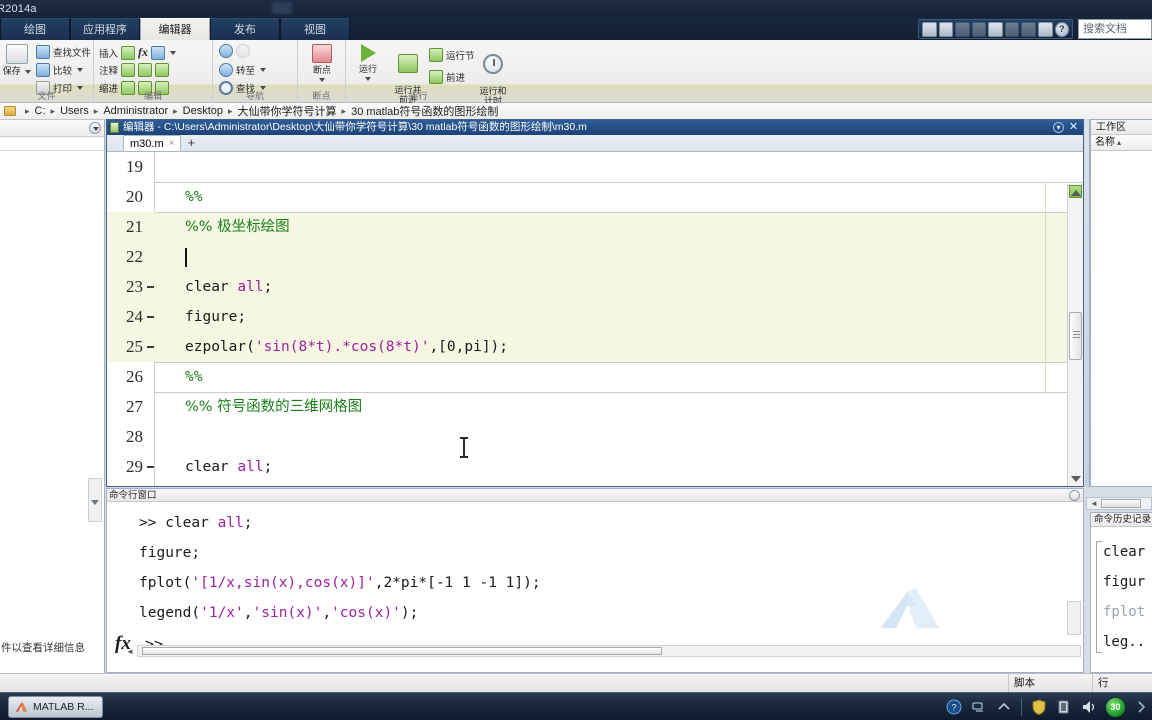 The image size is (1152, 720). I want to click on tab-apps: 应用程序, so click(105, 29).